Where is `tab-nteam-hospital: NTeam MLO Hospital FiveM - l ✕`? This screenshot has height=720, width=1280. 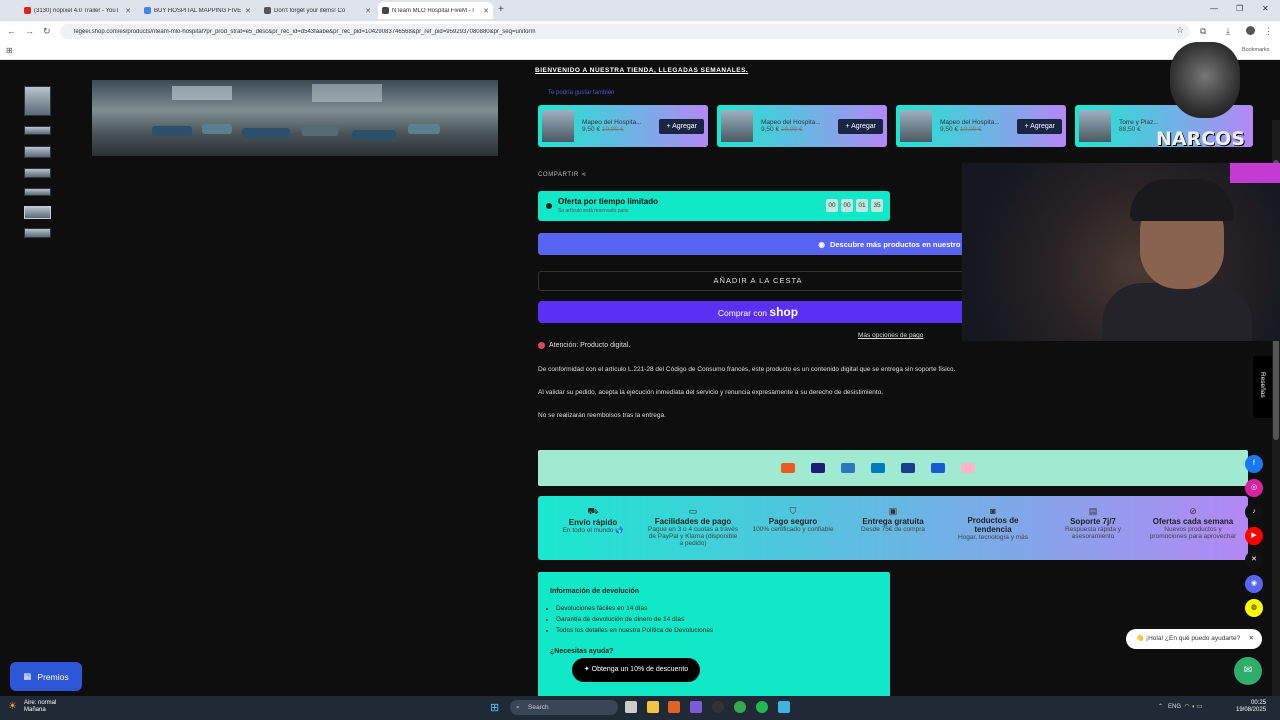
tab-nteam-hospital: NTeam MLO Hospital FiveM - l ✕ is located at coordinates (435, 10).